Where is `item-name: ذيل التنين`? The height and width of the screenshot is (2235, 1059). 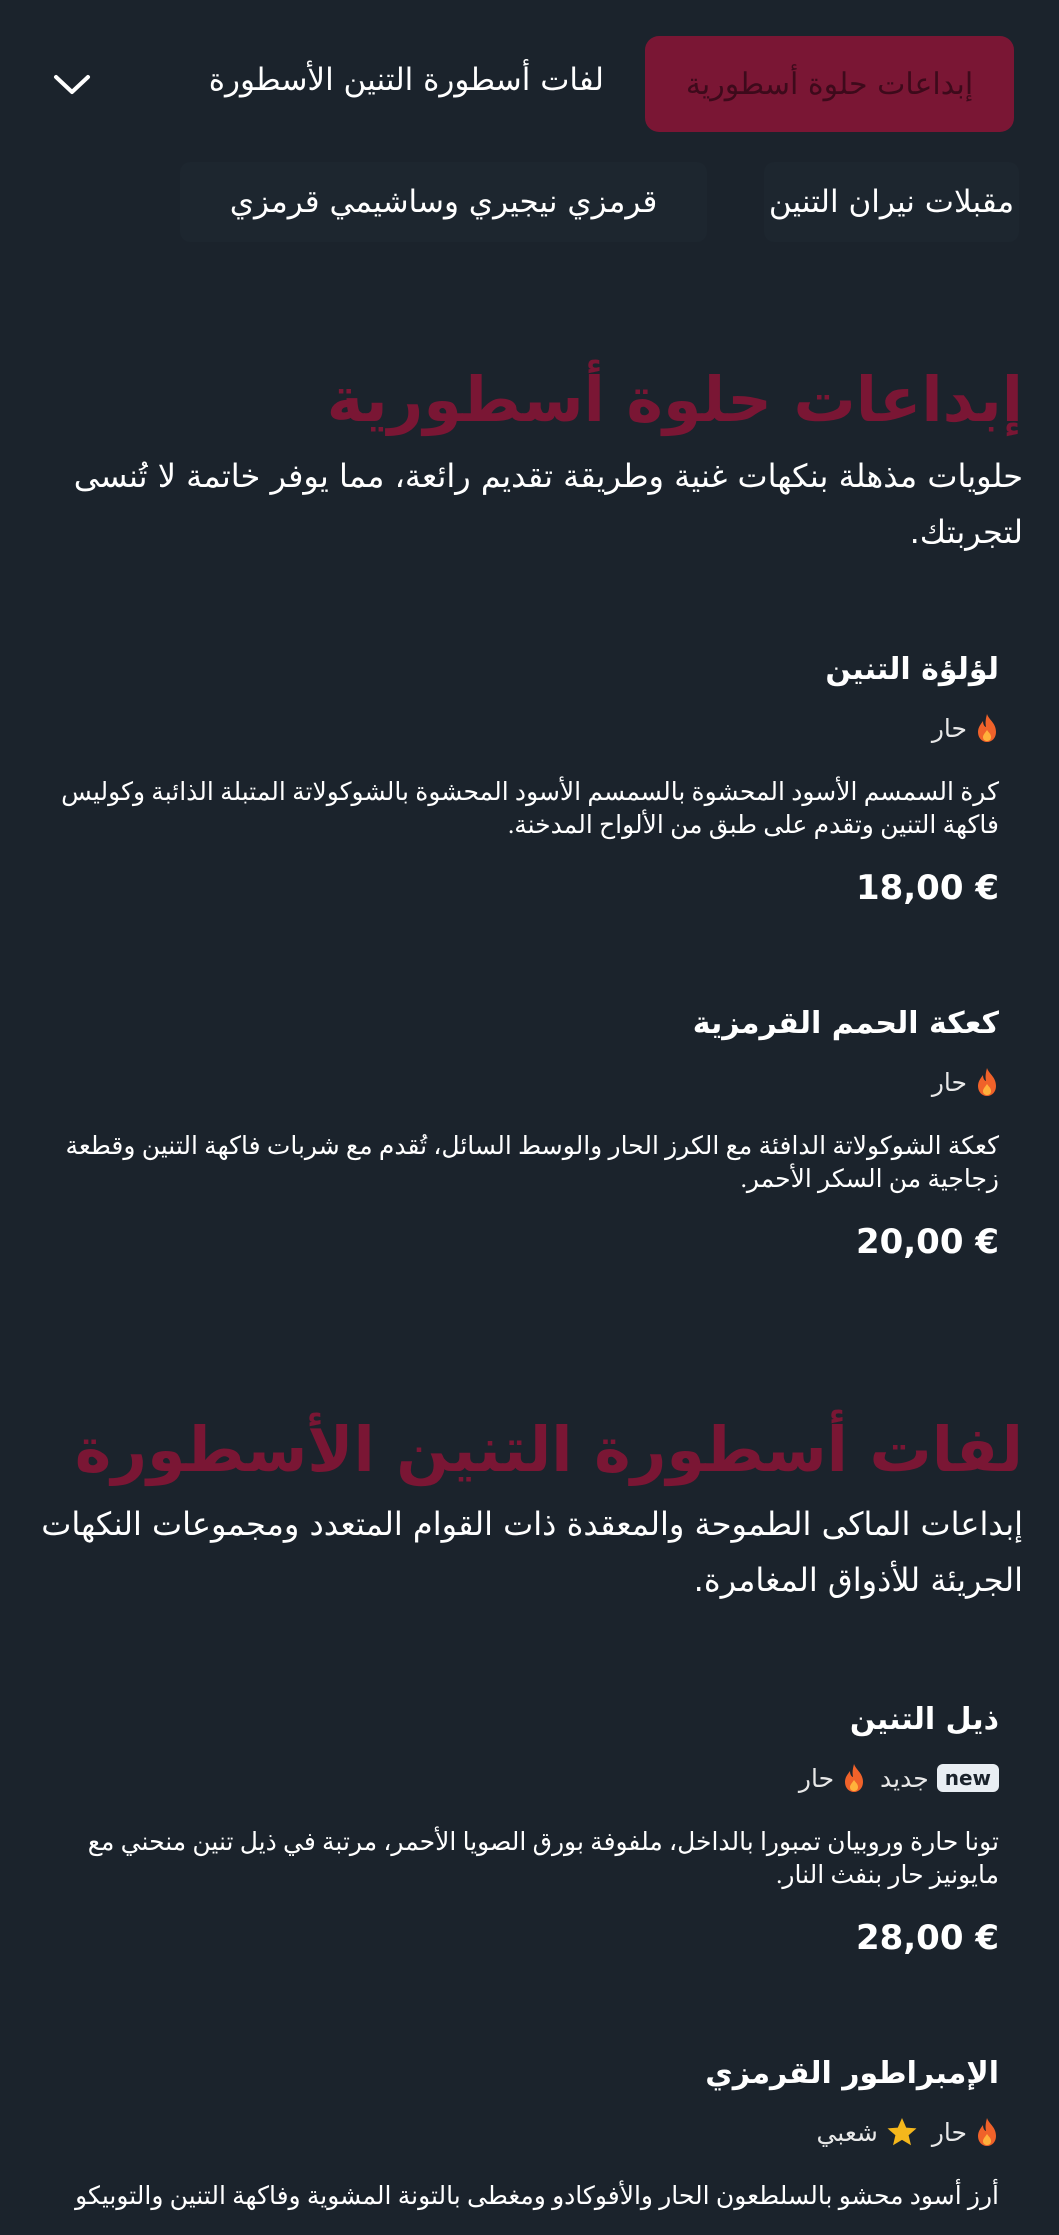
item-name: ذيل التنين is located at coordinates (924, 1719).